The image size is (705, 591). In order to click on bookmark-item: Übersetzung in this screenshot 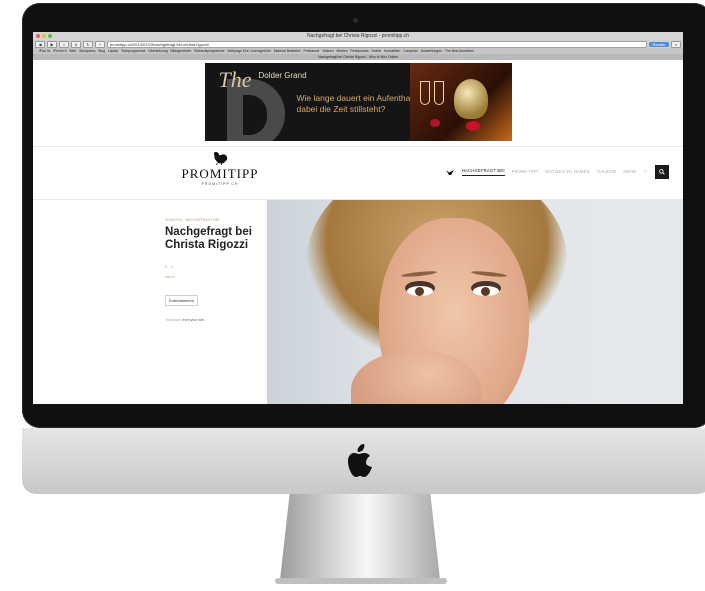, I will do `click(157, 51)`.